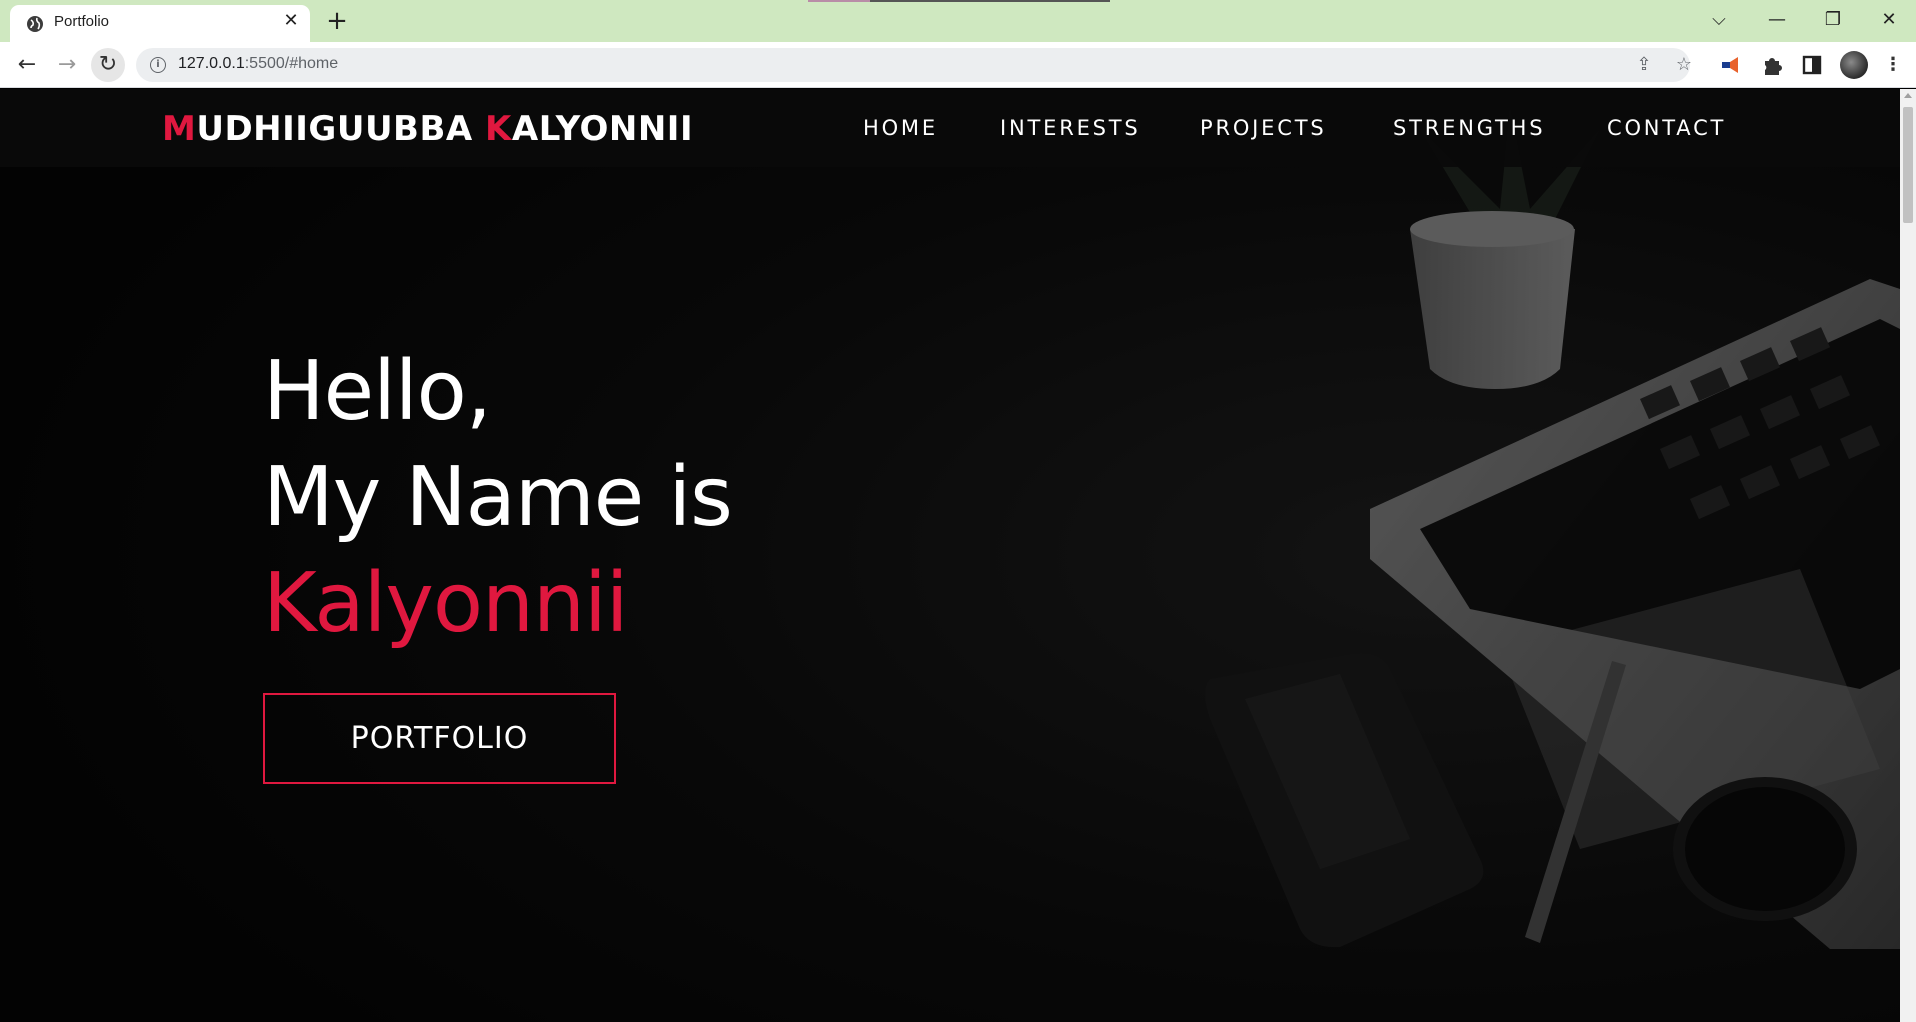  What do you see at coordinates (1893, 65) in the screenshot?
I see `browser-menu-icon: ⋮` at bounding box center [1893, 65].